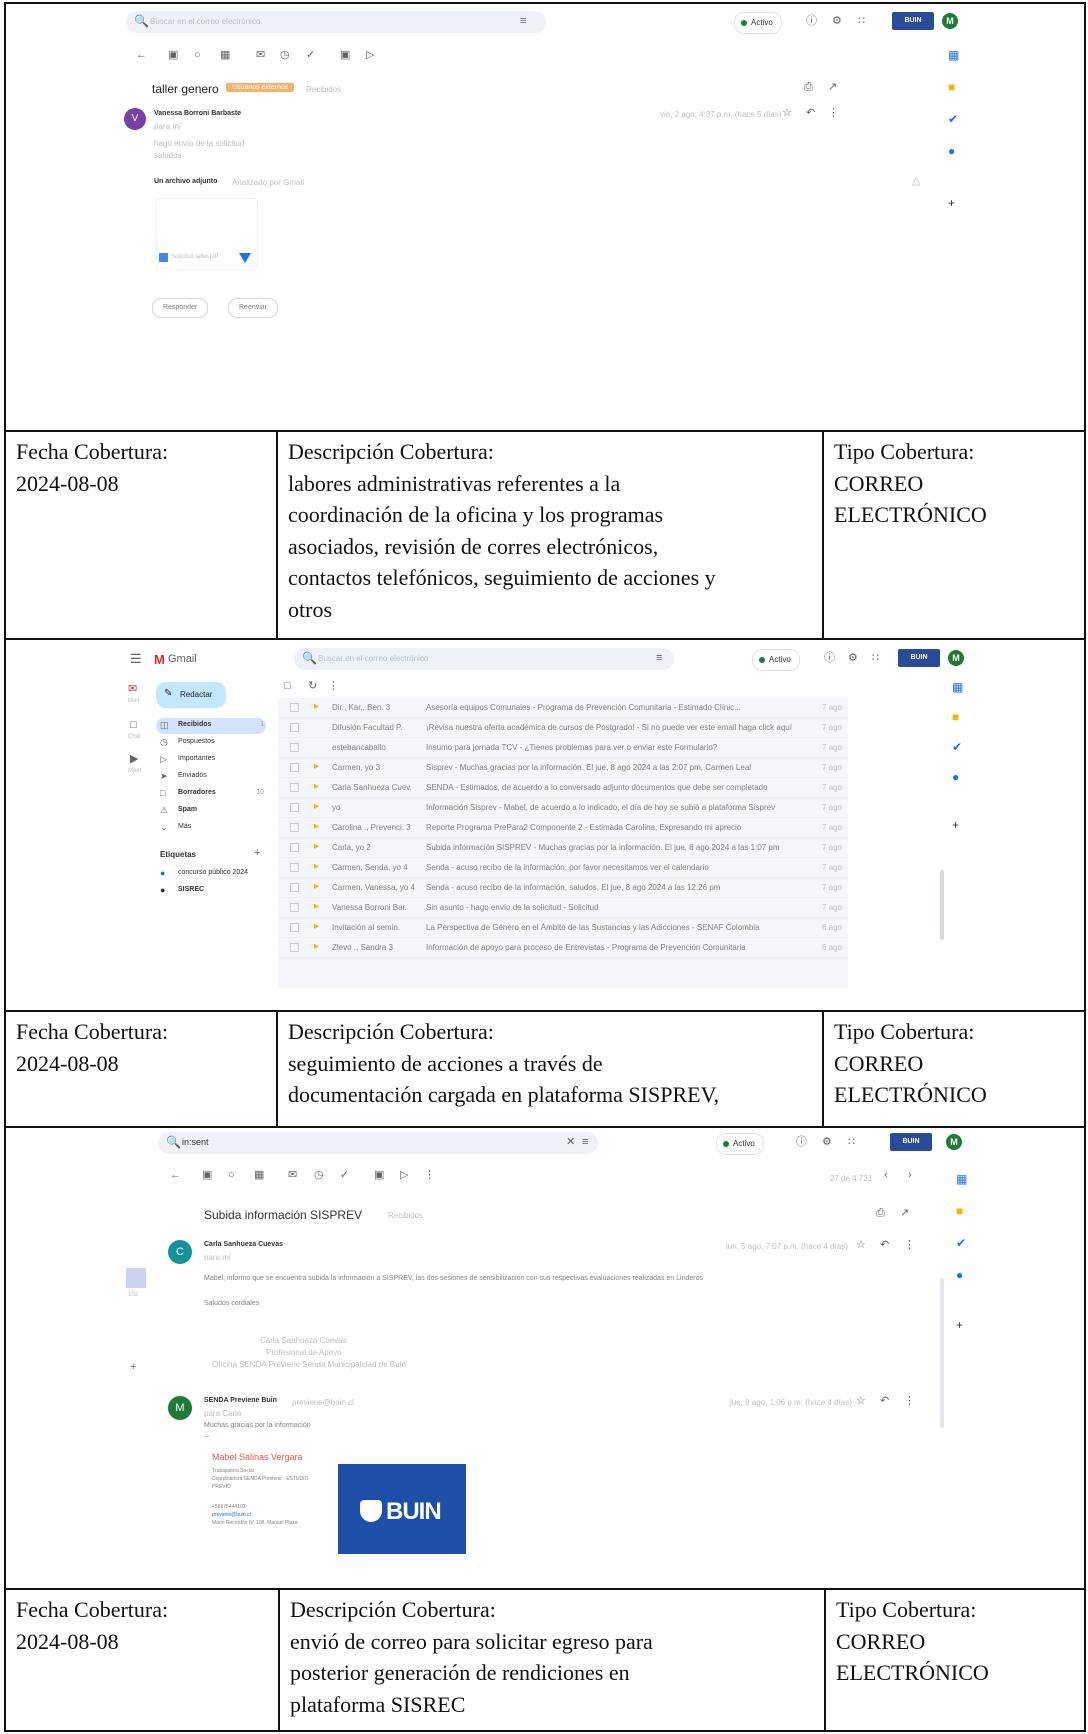 The height and width of the screenshot is (1734, 1088). What do you see at coordinates (211, 891) in the screenshot?
I see `nav-label-sisrec: ● SISREC` at bounding box center [211, 891].